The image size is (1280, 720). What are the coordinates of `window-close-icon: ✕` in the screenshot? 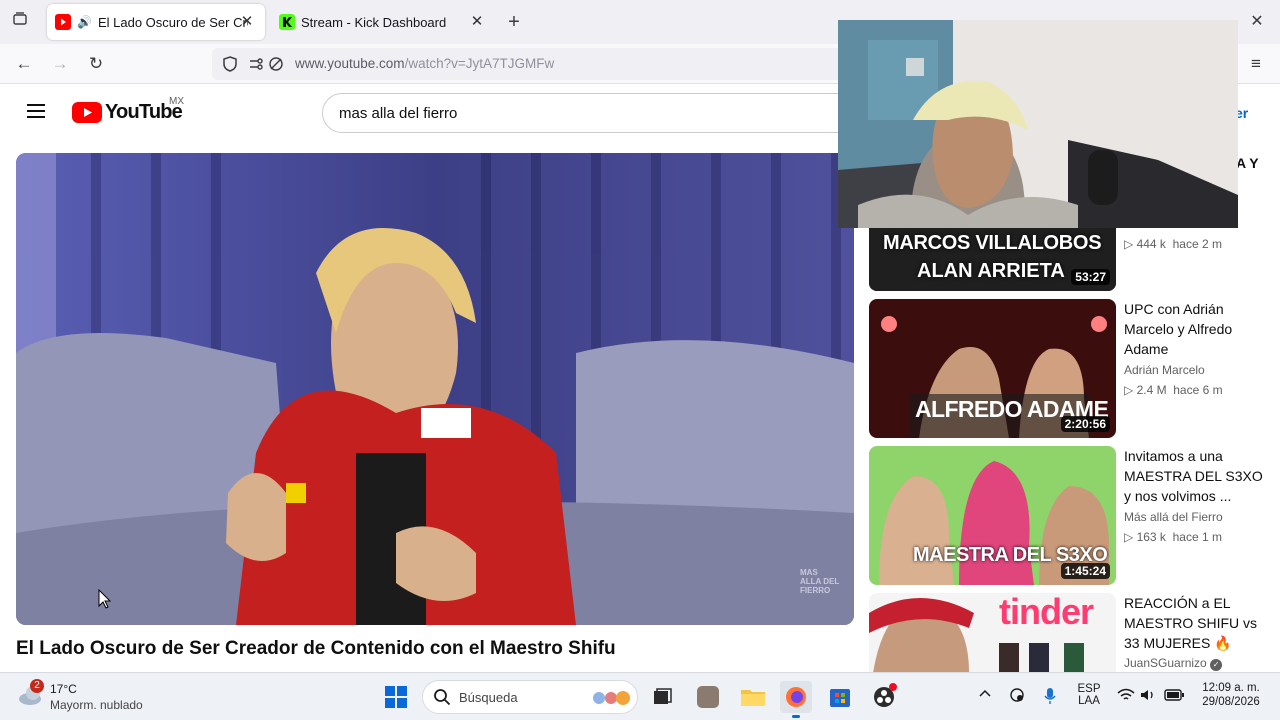 It's located at (1257, 22).